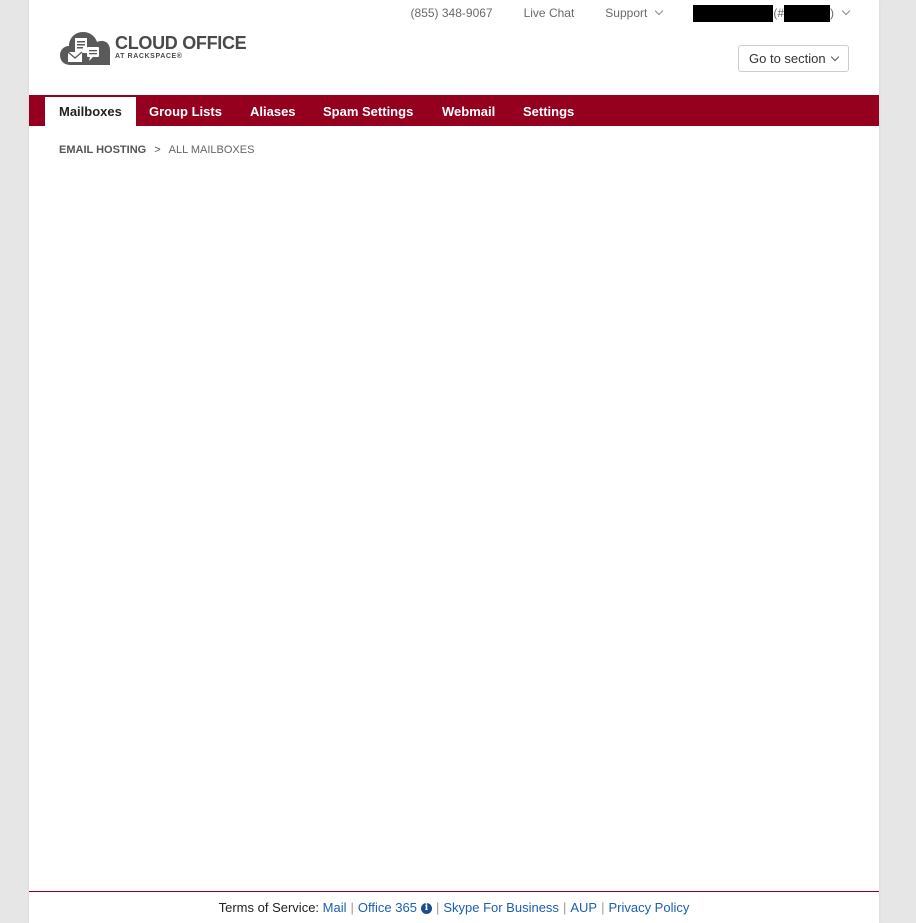 The height and width of the screenshot is (923, 916). What do you see at coordinates (211, 150) in the screenshot?
I see `breadcrumb-current: ALL MAILBOXES` at bounding box center [211, 150].